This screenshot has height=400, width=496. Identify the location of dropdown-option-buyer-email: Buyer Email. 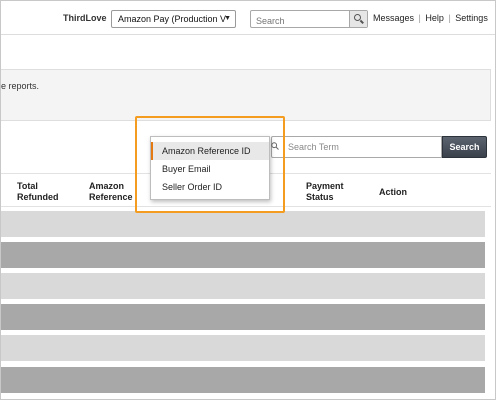
(210, 169).